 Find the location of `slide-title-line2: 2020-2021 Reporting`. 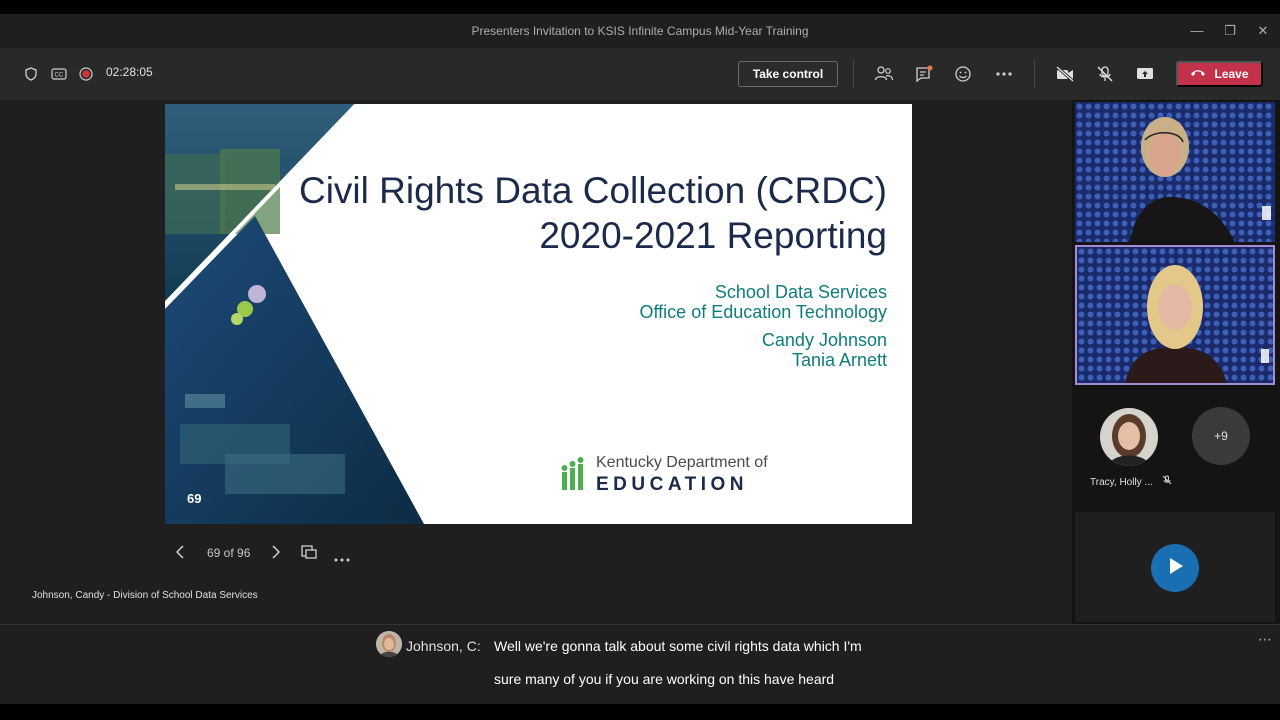

slide-title-line2: 2020-2021 Reporting is located at coordinates (713, 235).